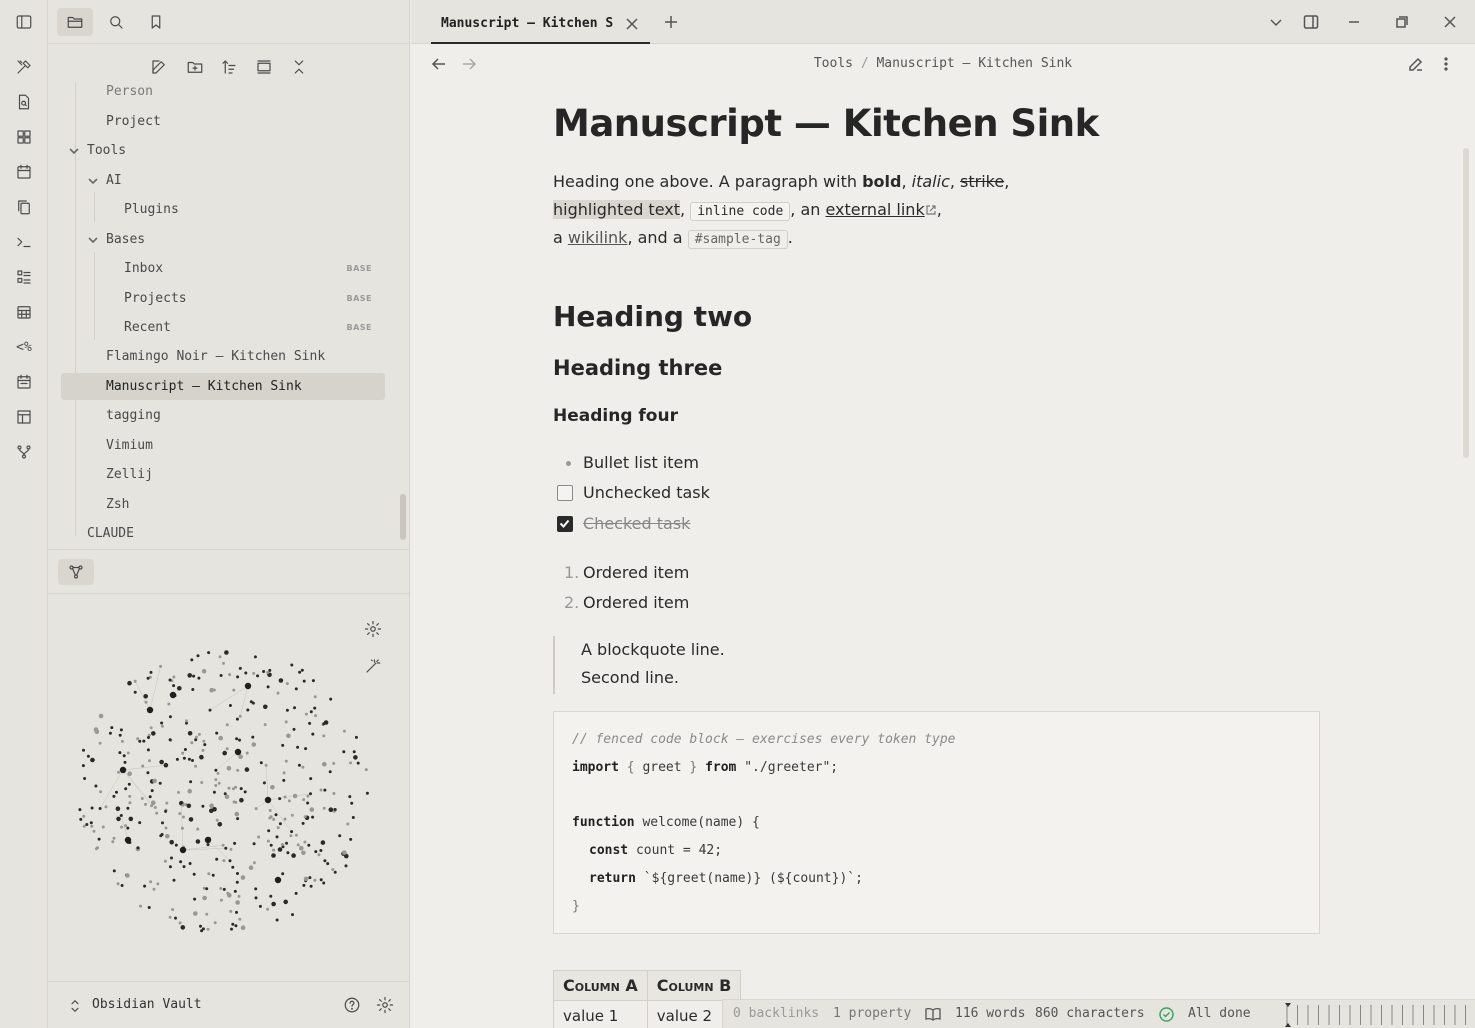  I want to click on table-header: Column A, so click(600, 985).